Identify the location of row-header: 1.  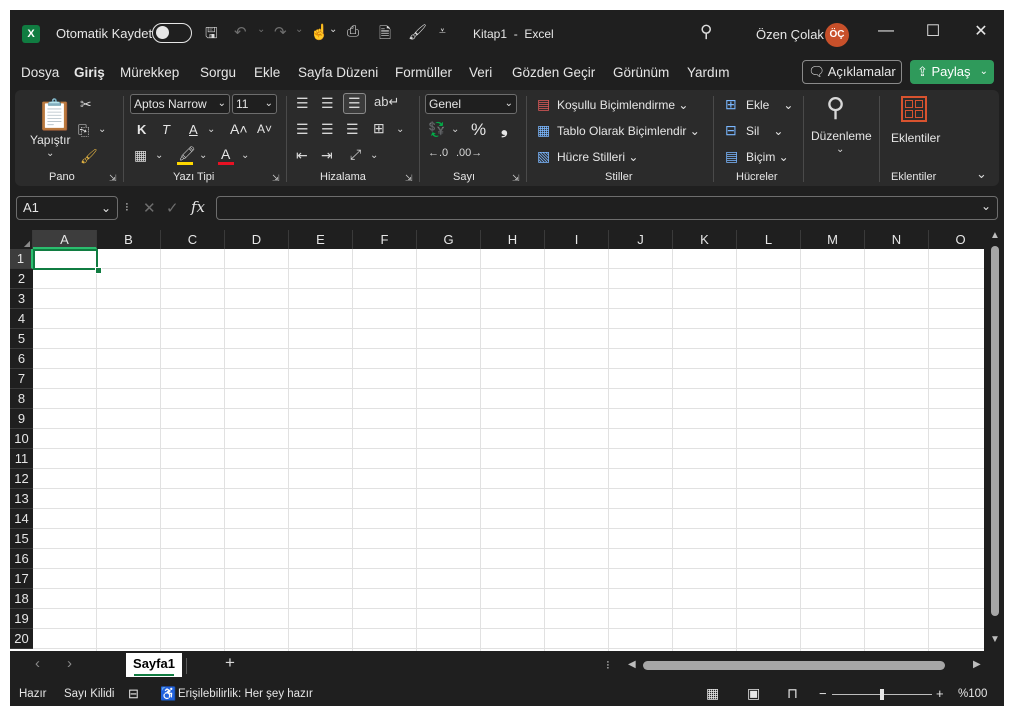
(21, 259).